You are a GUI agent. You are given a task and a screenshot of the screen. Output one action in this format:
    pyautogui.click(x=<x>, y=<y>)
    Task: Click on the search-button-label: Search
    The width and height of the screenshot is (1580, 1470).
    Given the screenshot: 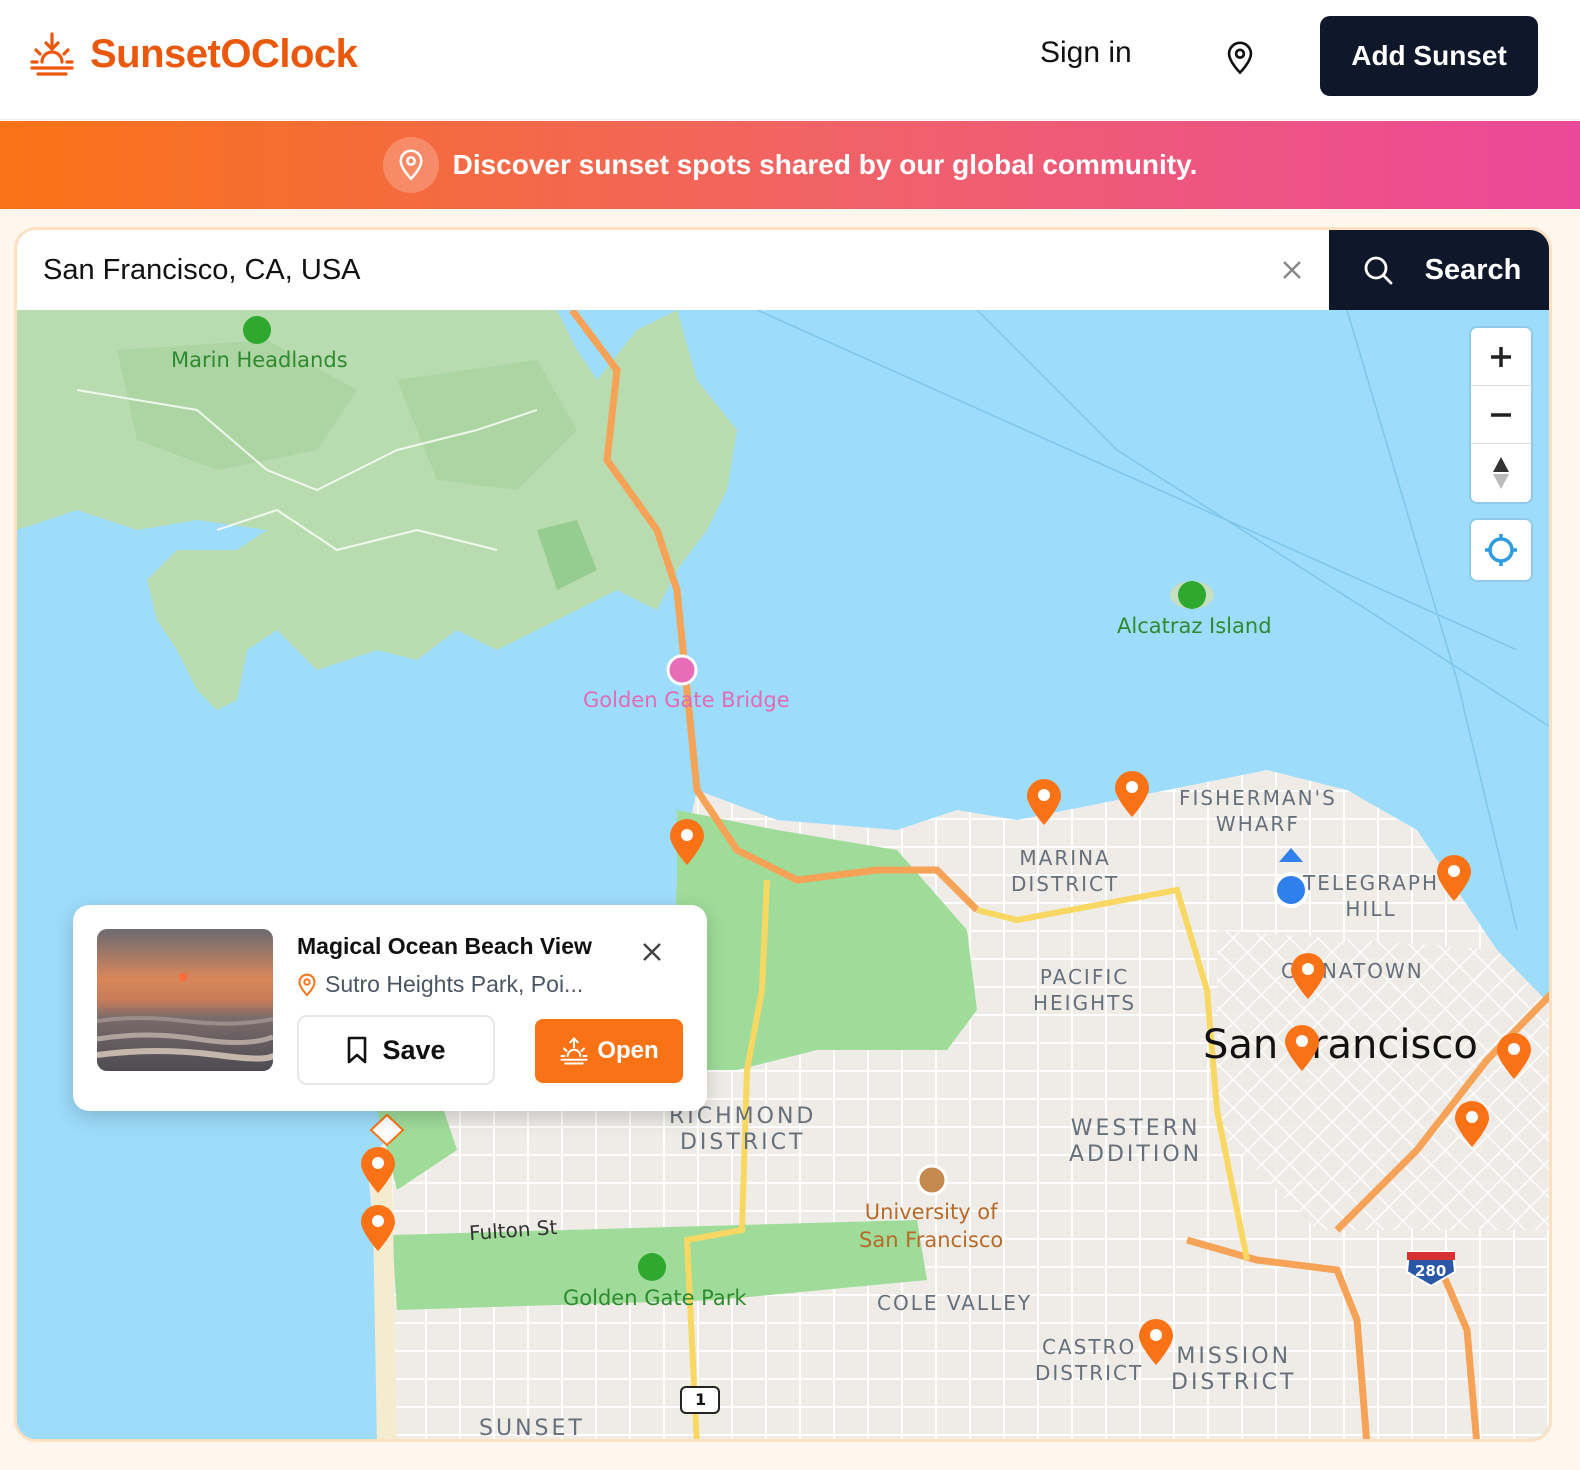 What is the action you would take?
    pyautogui.click(x=1473, y=269)
    